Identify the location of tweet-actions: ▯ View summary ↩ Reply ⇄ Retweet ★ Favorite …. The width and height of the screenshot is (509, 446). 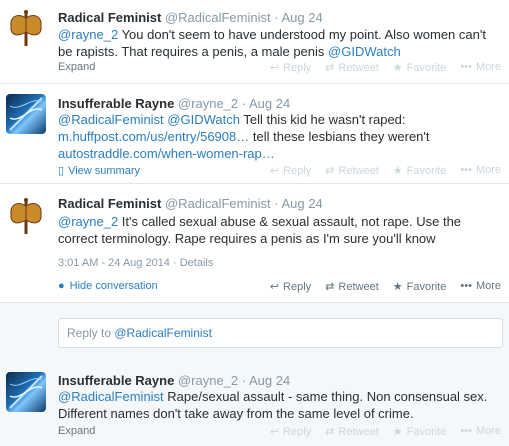
(279, 172).